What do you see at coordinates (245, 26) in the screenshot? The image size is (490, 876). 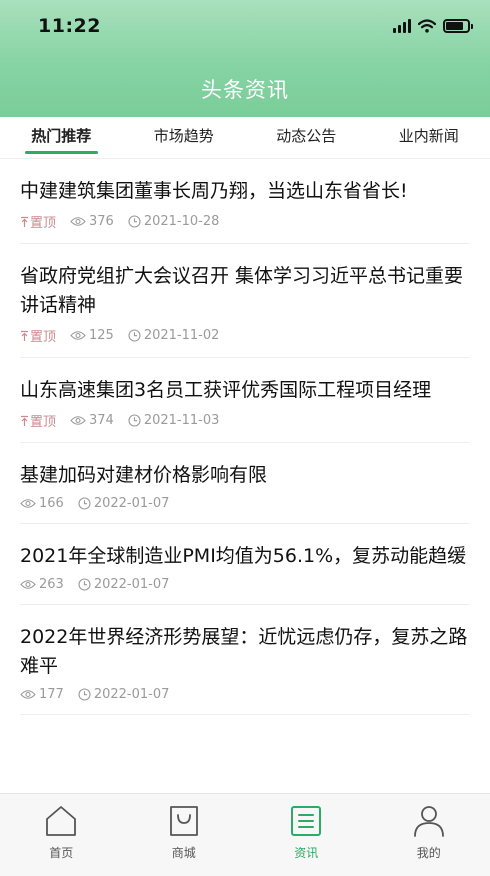 I see `status-bar: 11:22` at bounding box center [245, 26].